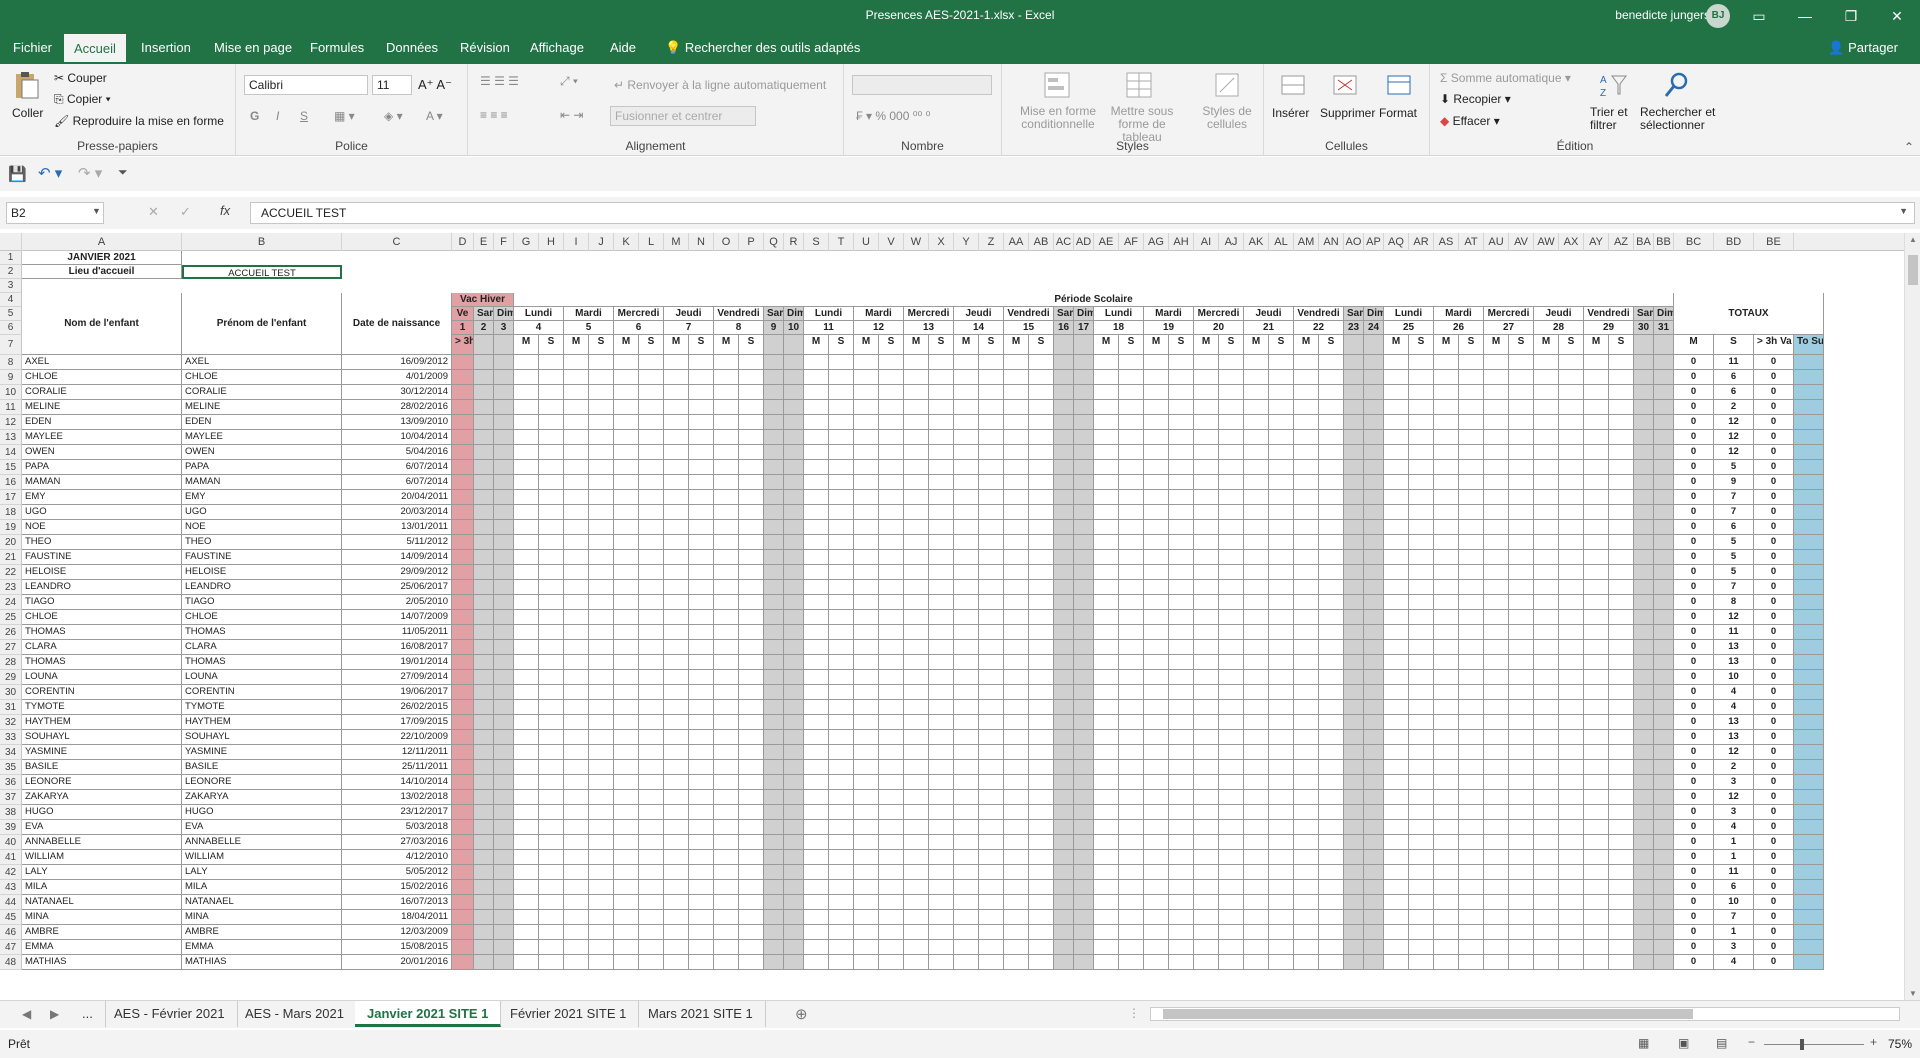  I want to click on row-header: 21, so click(11, 557).